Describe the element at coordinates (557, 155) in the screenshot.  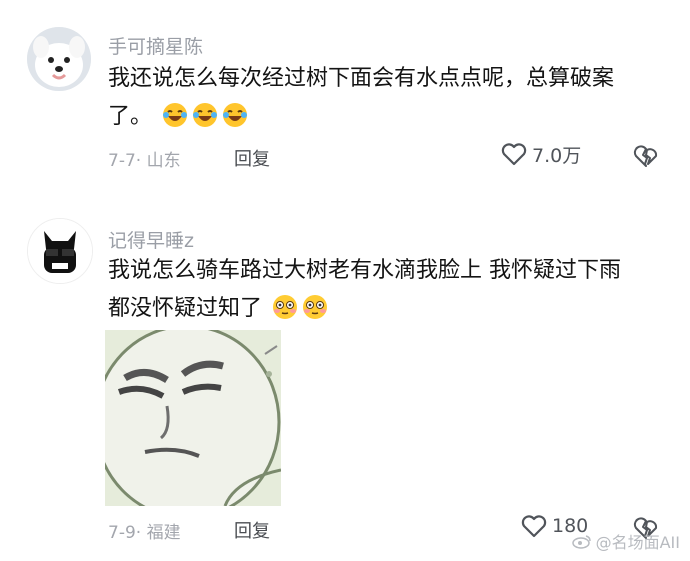
I see `like-count: 7.0万` at that location.